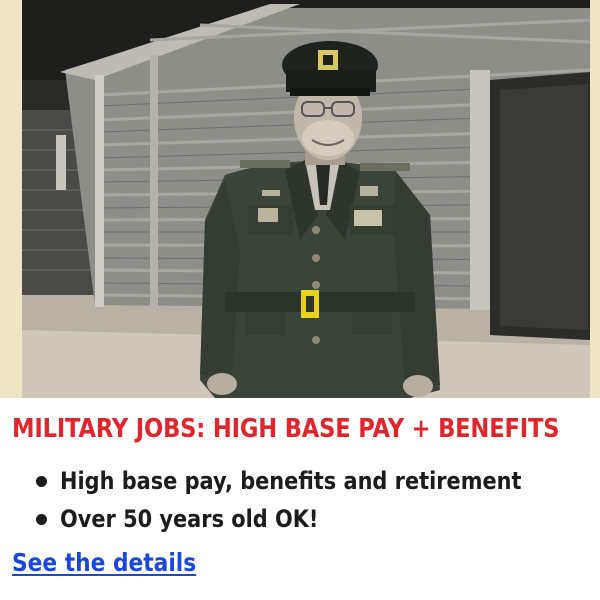  I want to click on benefit-list-item: Over 50 years old OK!, so click(310, 519).